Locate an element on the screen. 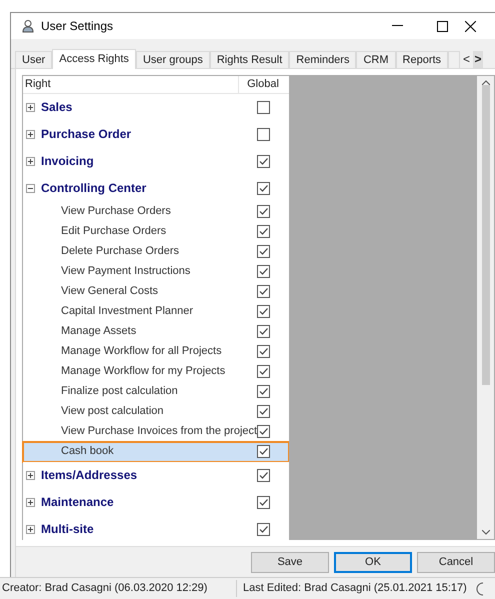 Image resolution: width=495 pixels, height=599 pixels. dialog-button: Save is located at coordinates (290, 562).